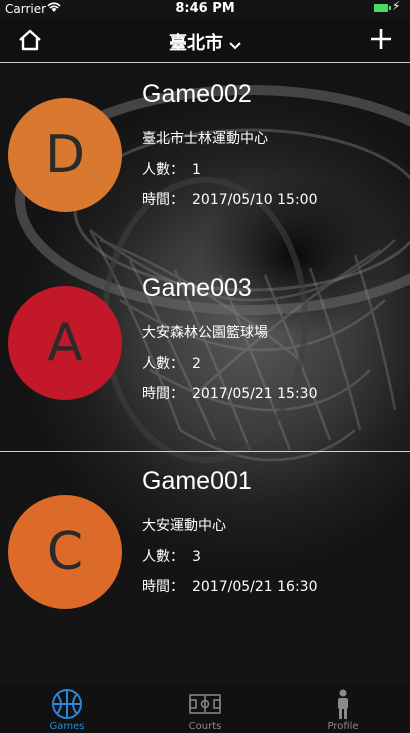  Describe the element at coordinates (255, 587) in the screenshot. I see `time-value: 2017/05/21 16:30` at that location.